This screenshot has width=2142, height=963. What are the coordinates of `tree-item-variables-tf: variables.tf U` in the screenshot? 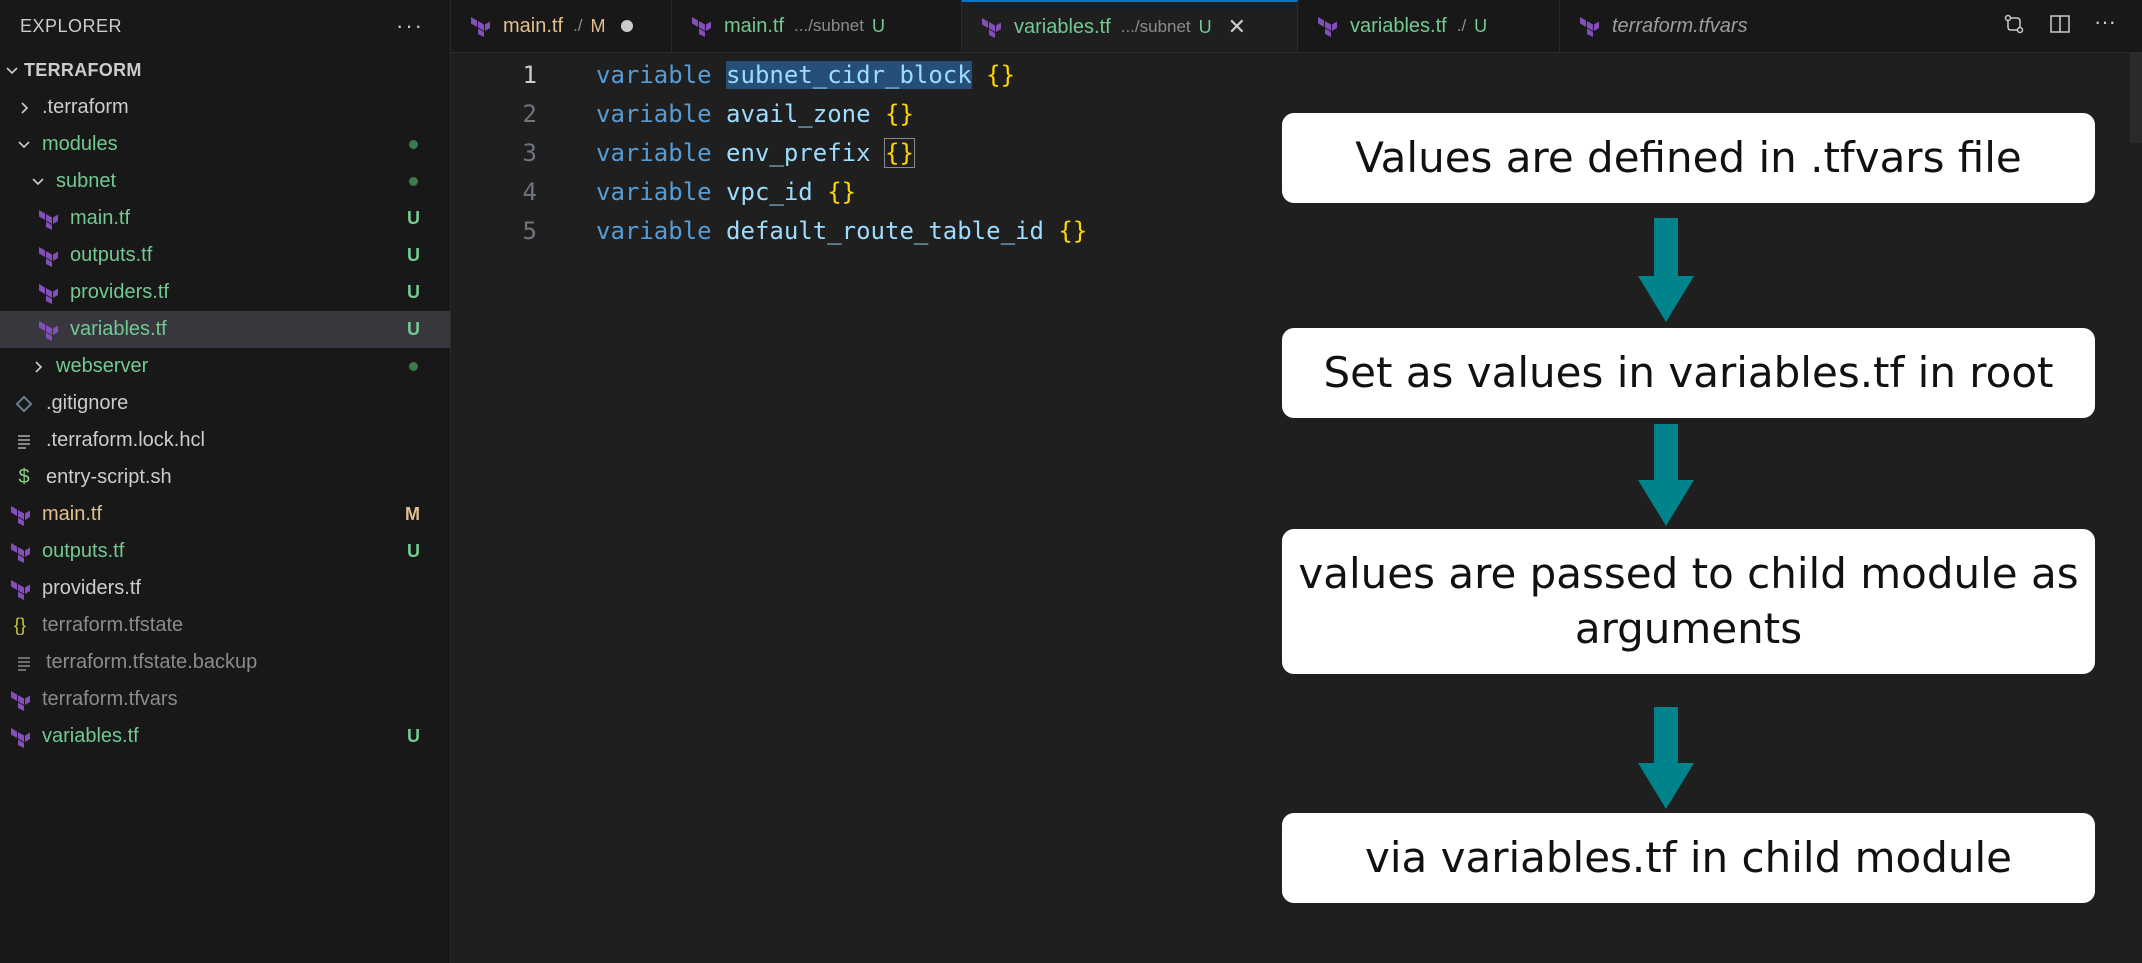 It's located at (225, 736).